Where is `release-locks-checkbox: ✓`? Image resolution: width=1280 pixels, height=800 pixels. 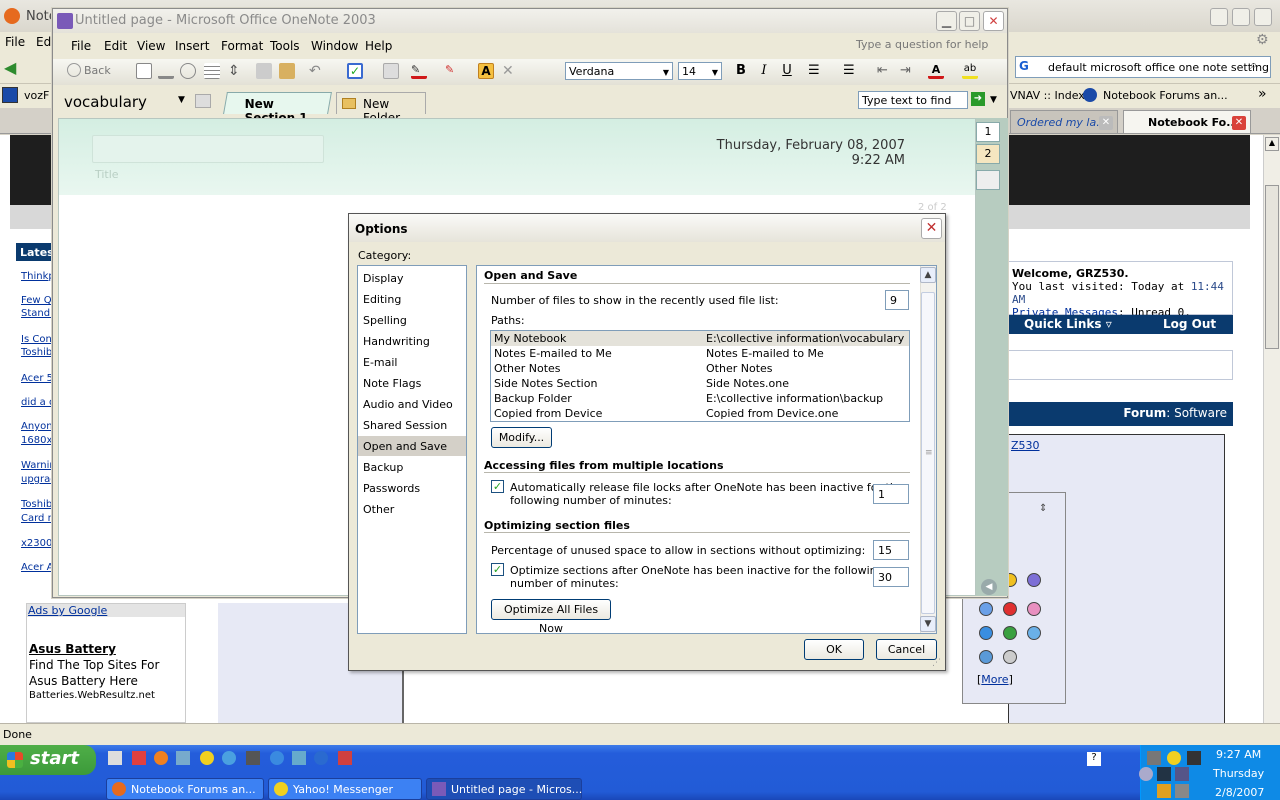 release-locks-checkbox: ✓ is located at coordinates (497, 486).